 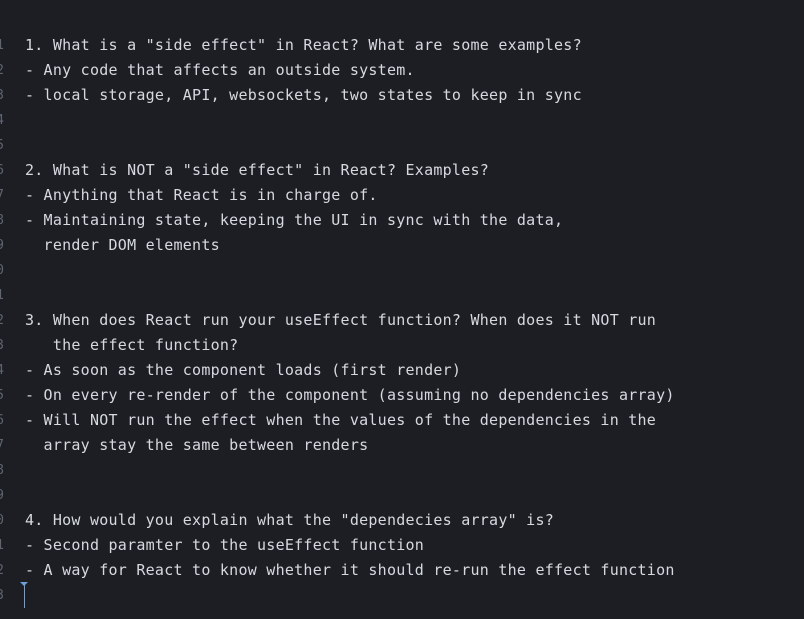 I want to click on editor-line: 9 render DOM elements, so click(x=402, y=245).